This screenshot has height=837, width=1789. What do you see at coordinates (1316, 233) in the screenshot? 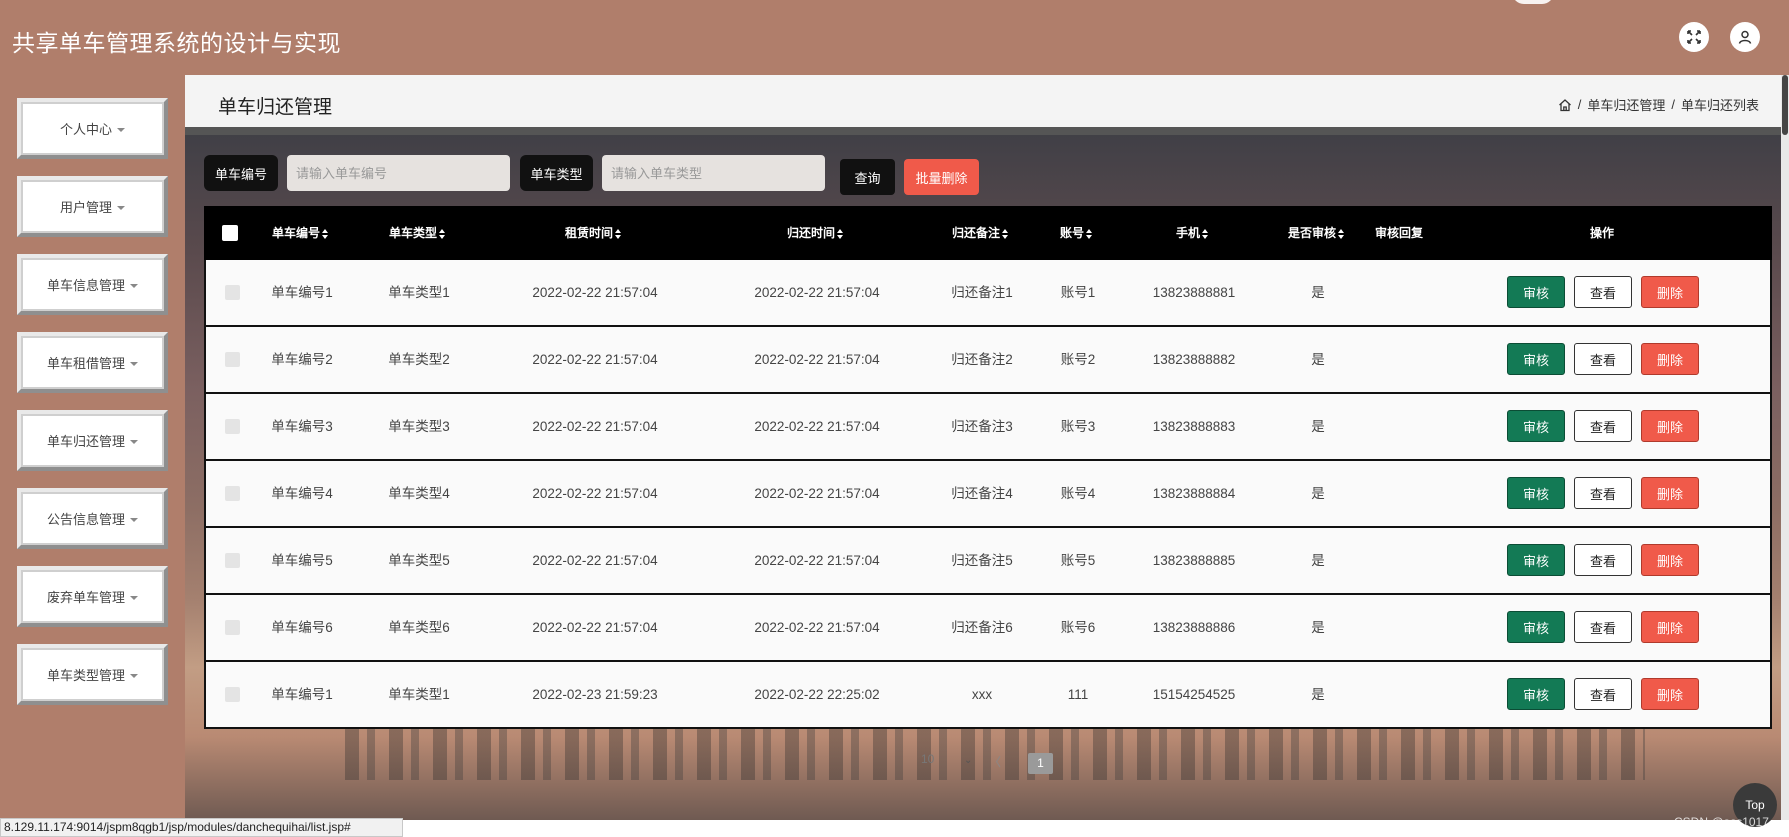
I see `col-audited: 是否审核` at bounding box center [1316, 233].